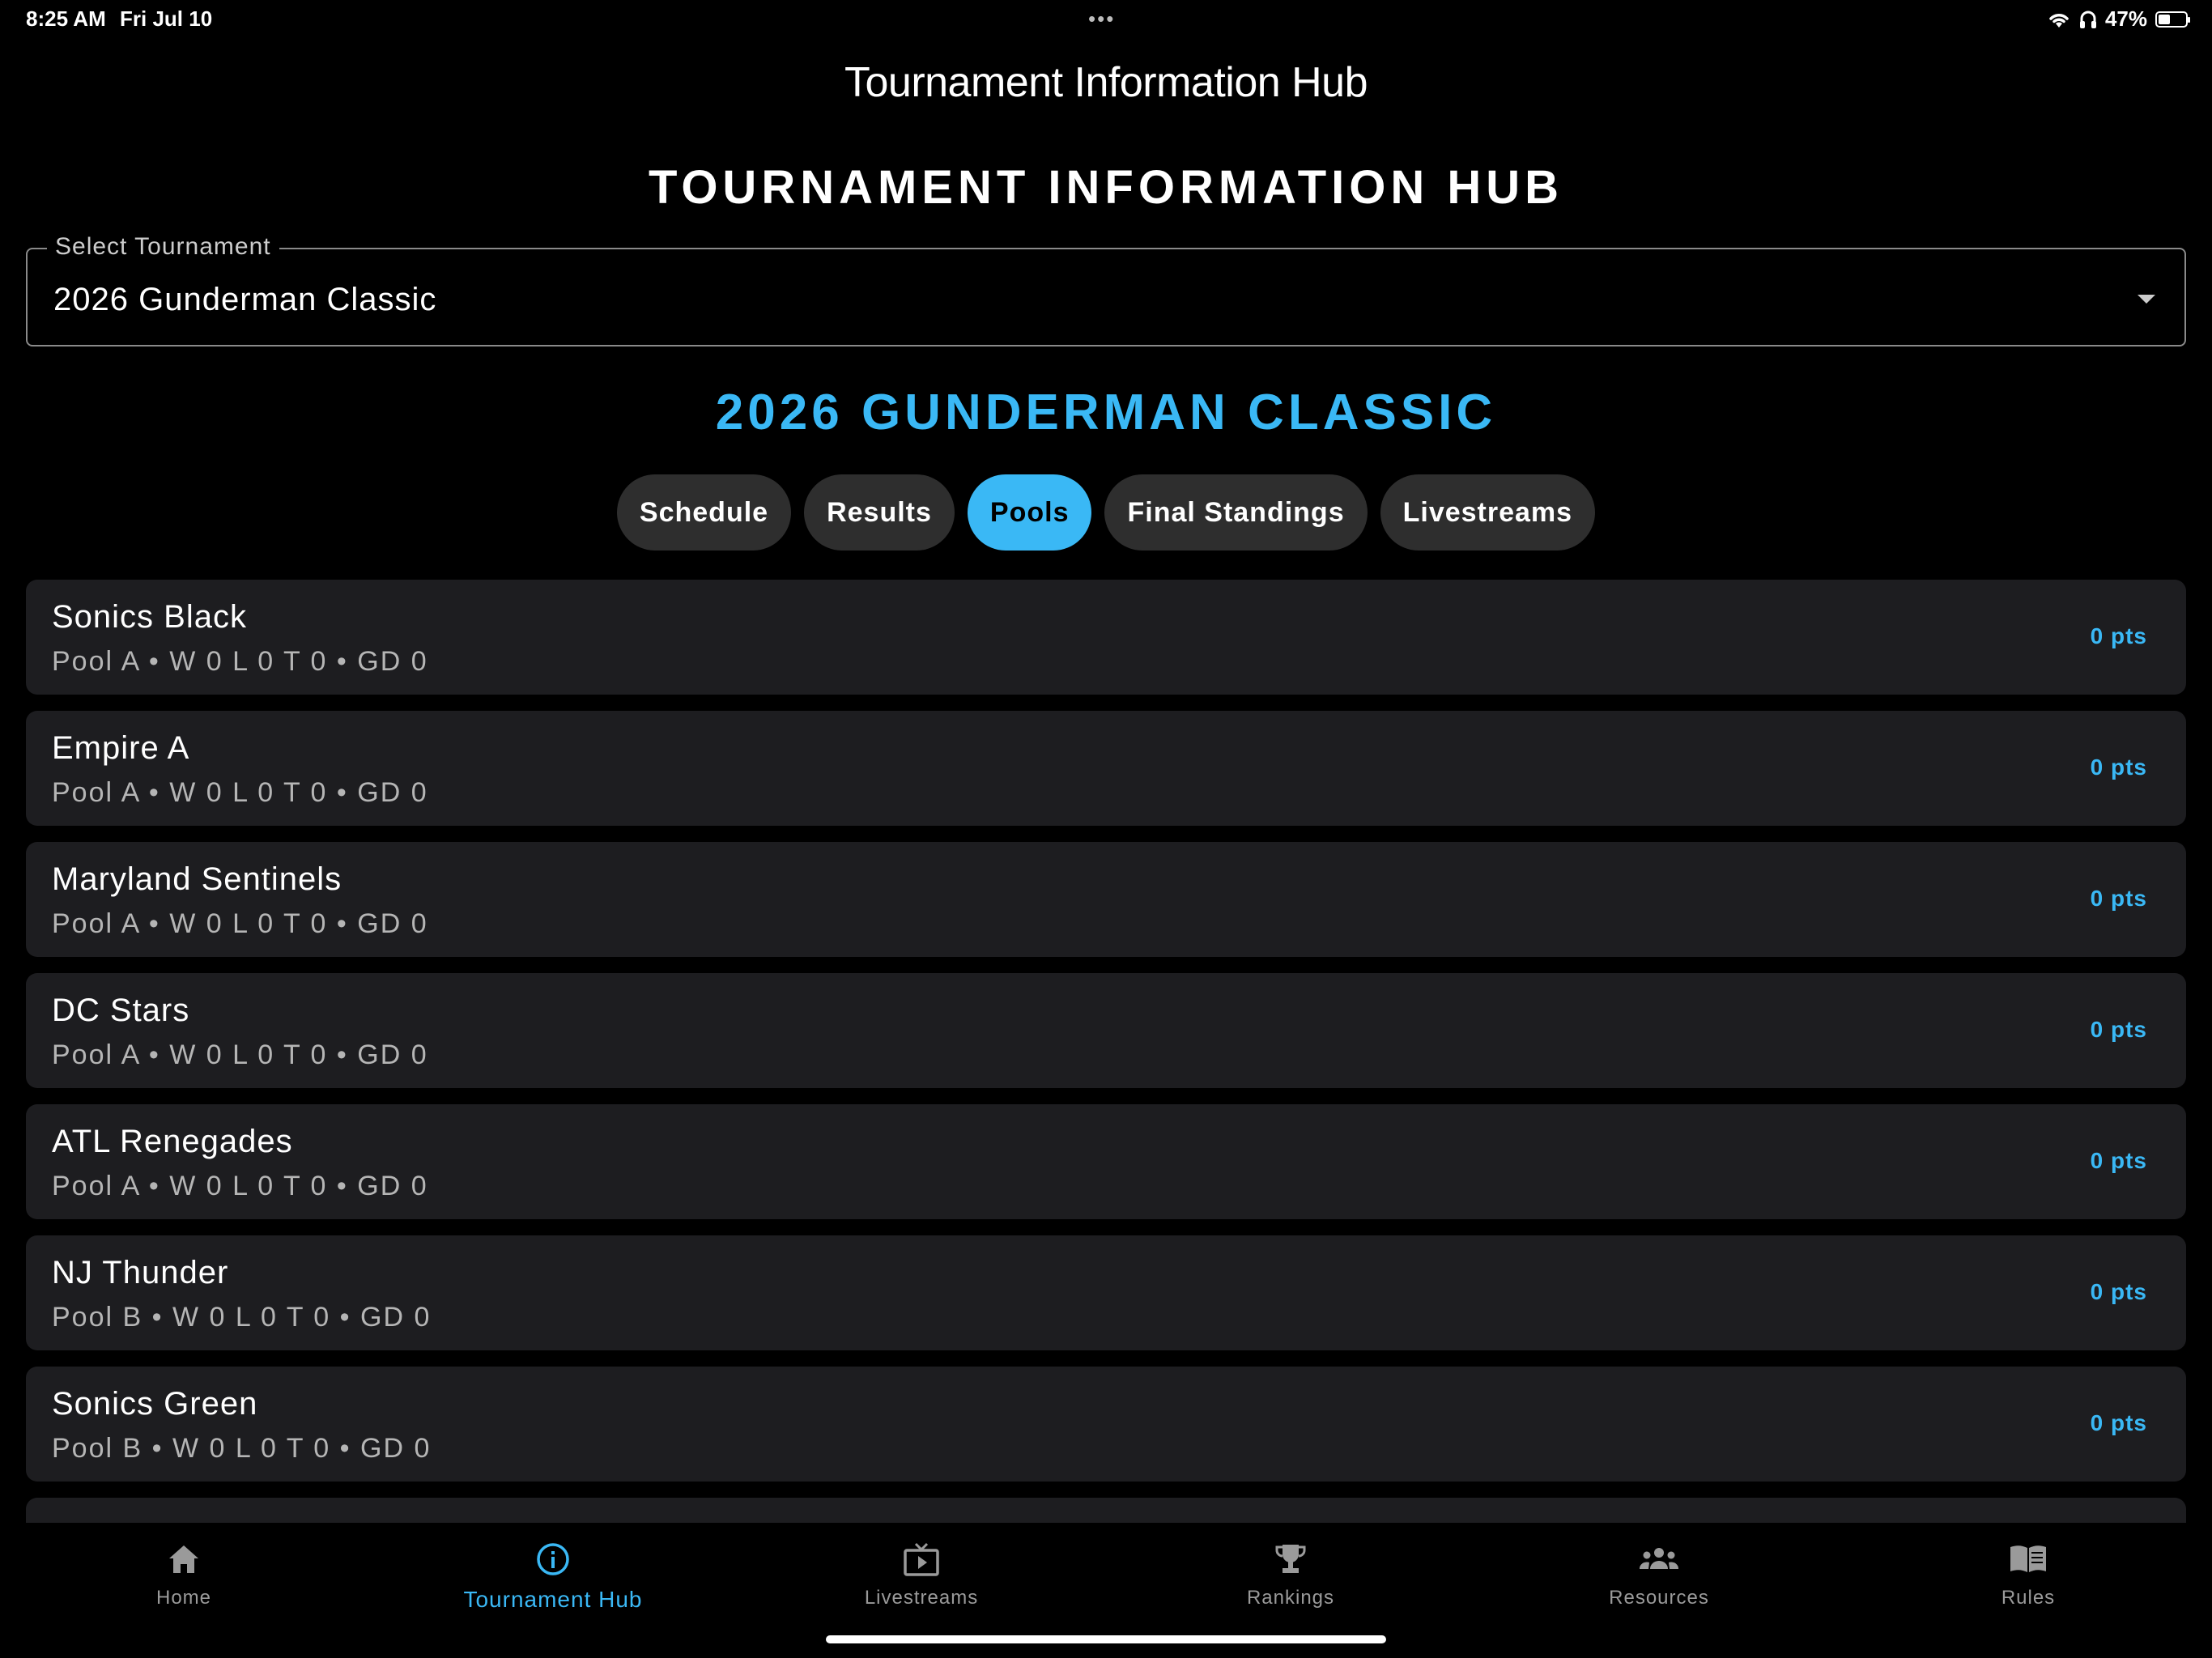 The height and width of the screenshot is (1658, 2212). What do you see at coordinates (1488, 512) in the screenshot?
I see `tab-livestreams: Livestreams` at bounding box center [1488, 512].